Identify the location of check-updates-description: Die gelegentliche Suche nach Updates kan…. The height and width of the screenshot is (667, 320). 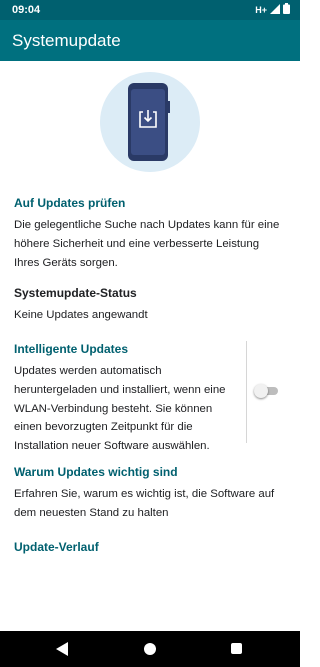
(147, 244).